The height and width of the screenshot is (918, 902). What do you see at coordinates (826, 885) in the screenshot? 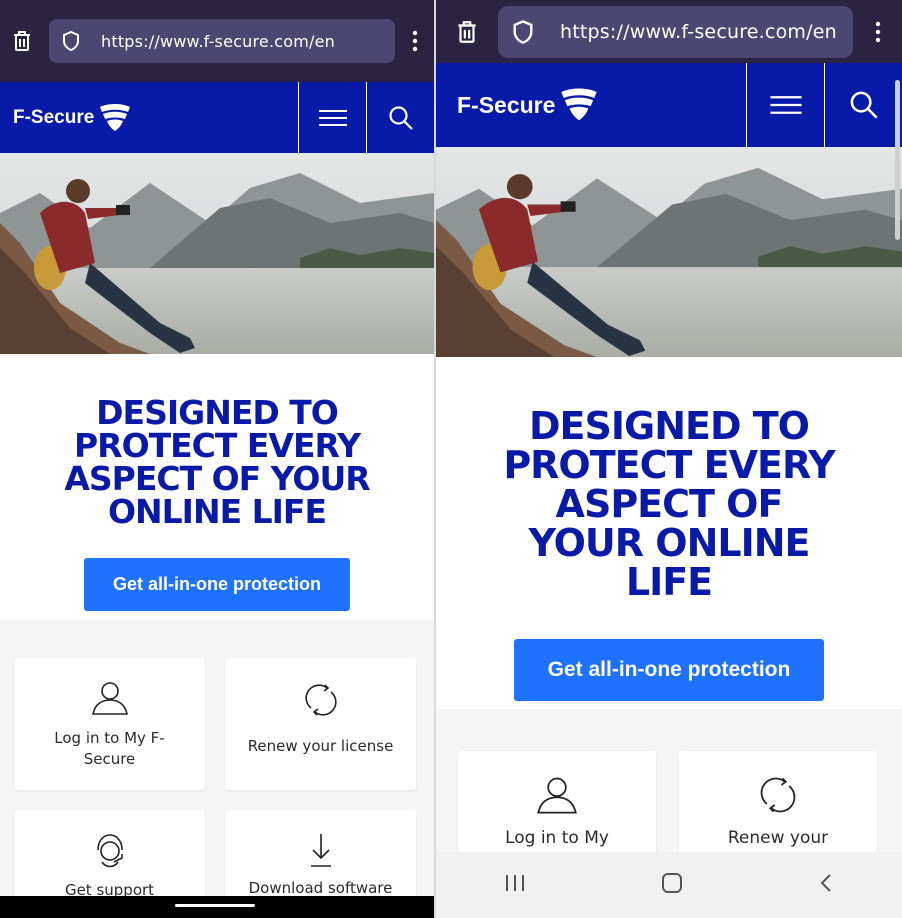
I see `back-icon` at bounding box center [826, 885].